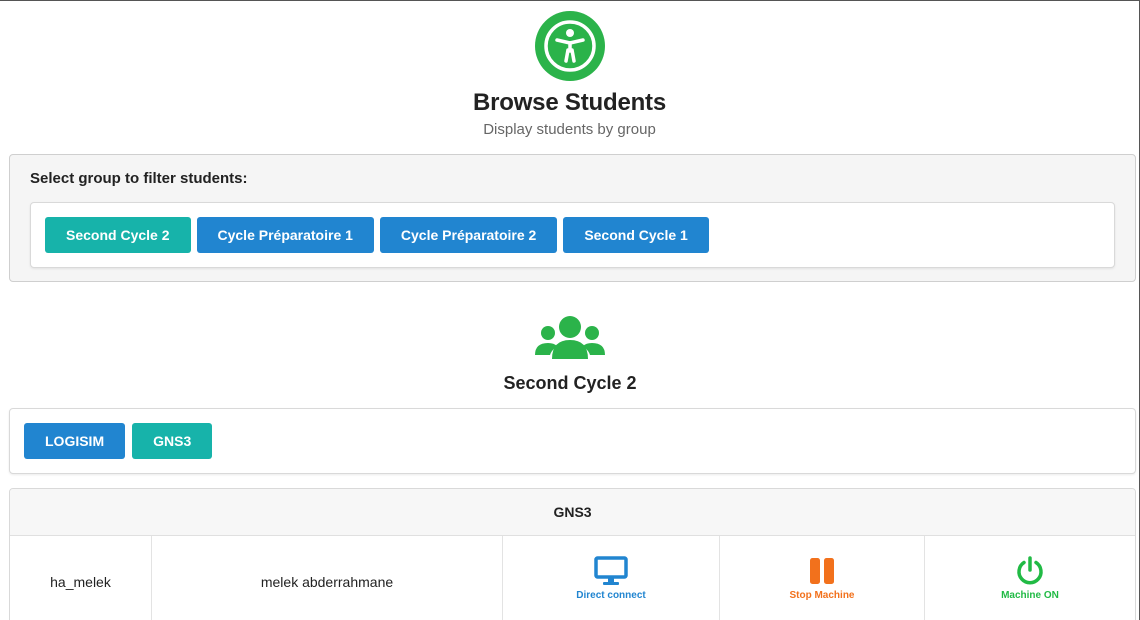 The width and height of the screenshot is (1140, 620). What do you see at coordinates (569, 102) in the screenshot?
I see `page-title: Browse Students` at bounding box center [569, 102].